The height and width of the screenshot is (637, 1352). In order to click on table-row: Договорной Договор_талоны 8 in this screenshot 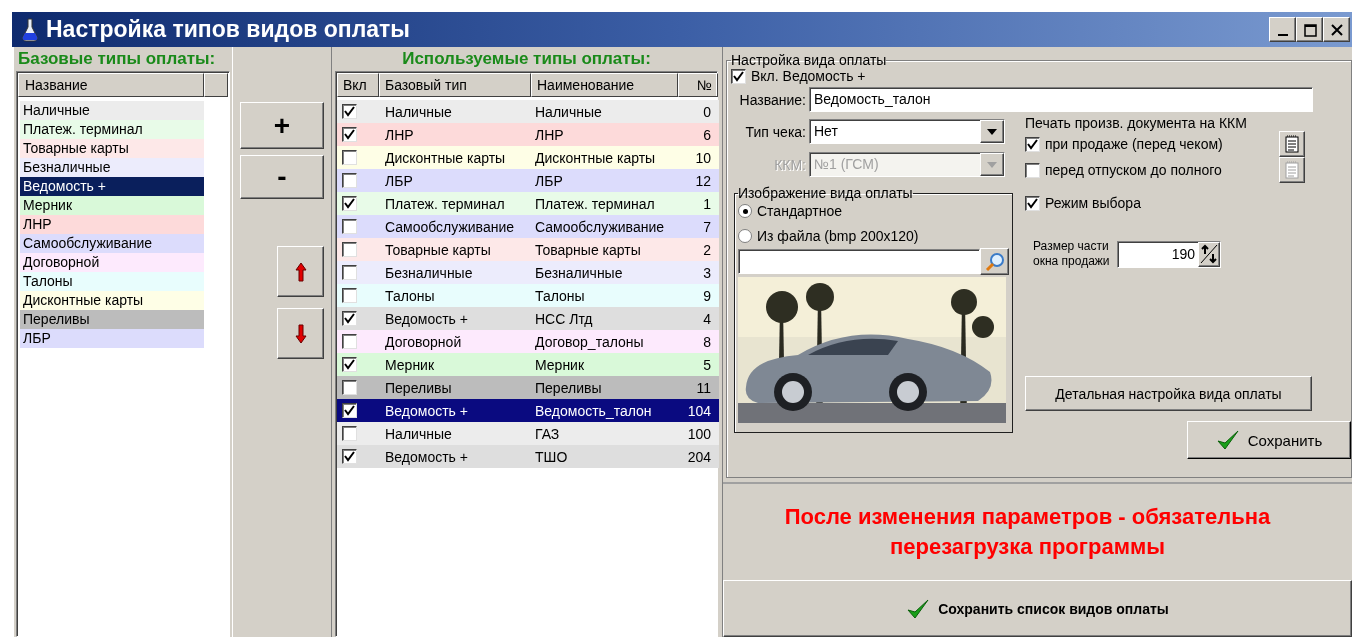, I will do `click(528, 341)`.